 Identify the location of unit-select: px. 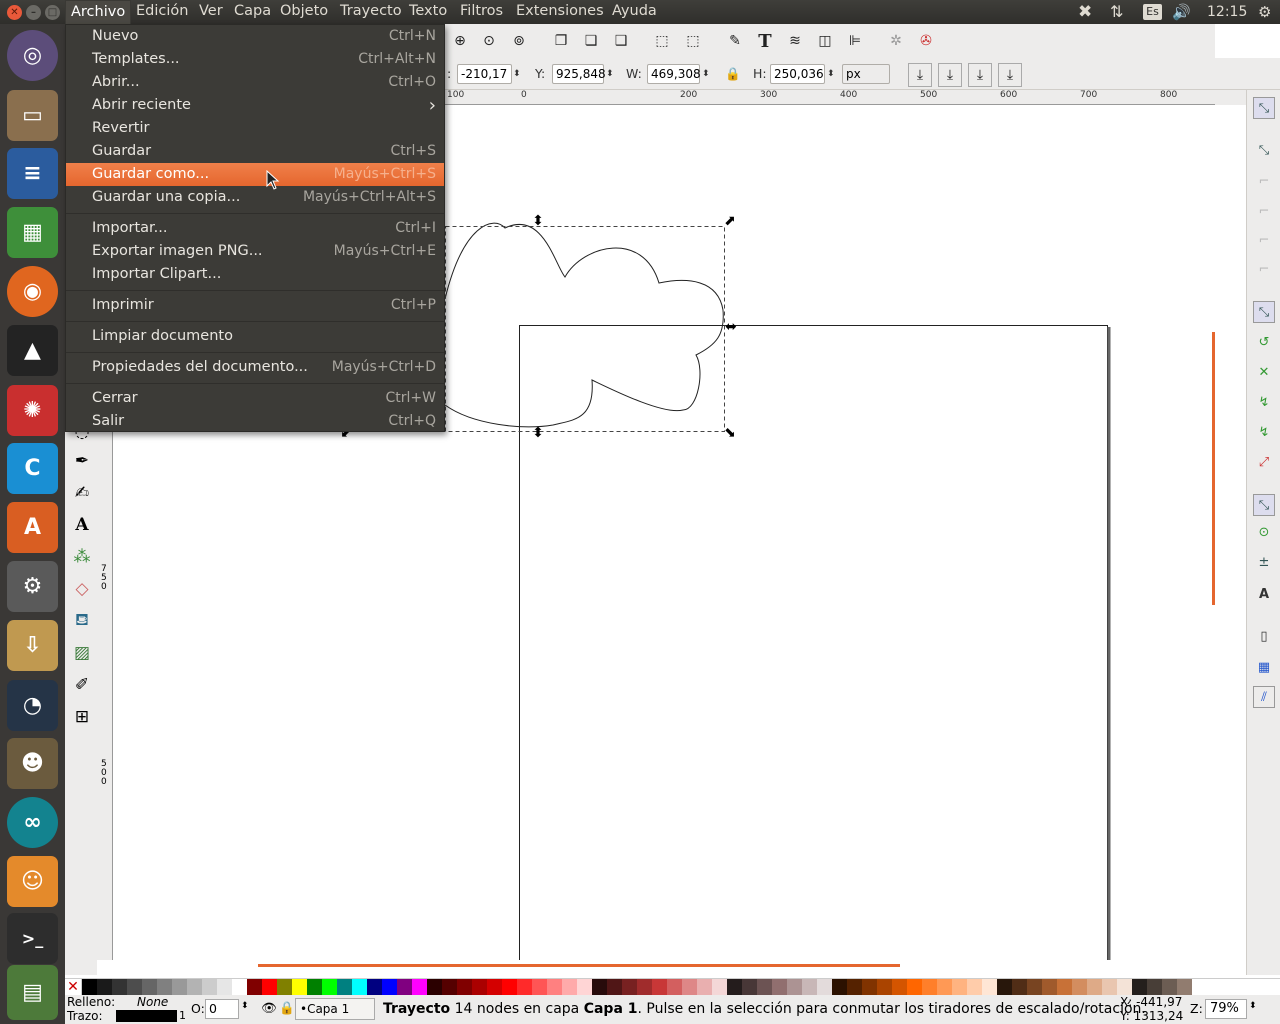
(866, 74).